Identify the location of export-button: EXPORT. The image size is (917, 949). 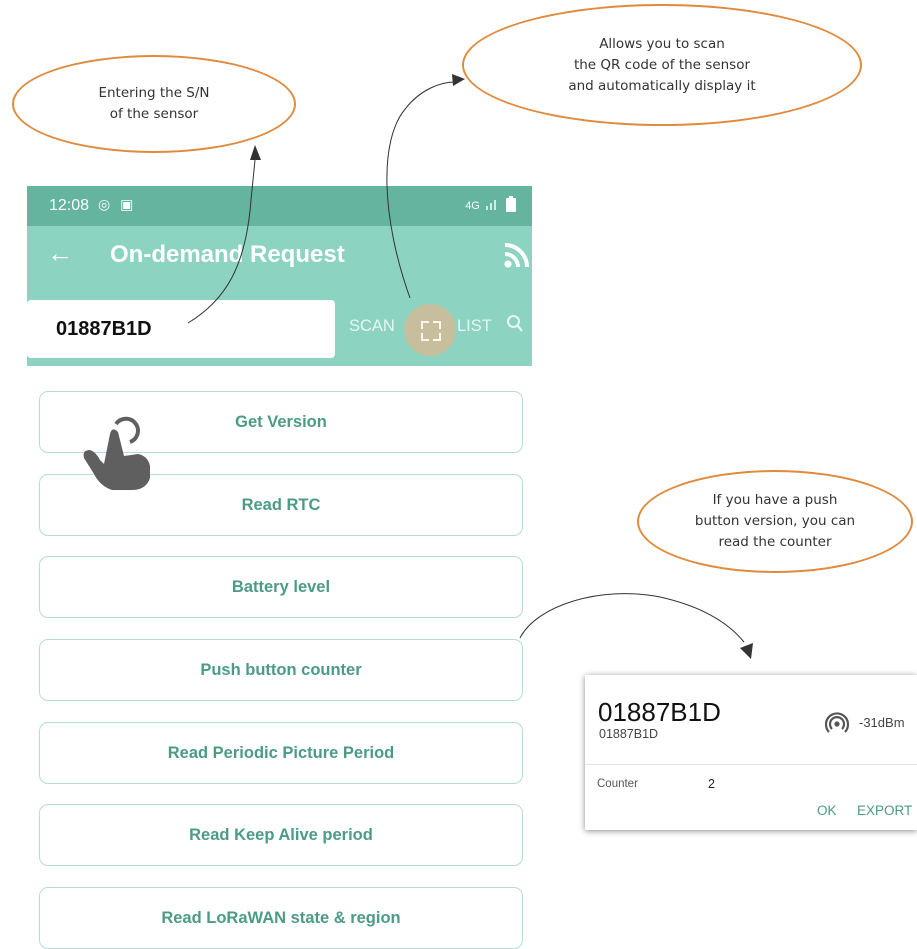
(884, 810).